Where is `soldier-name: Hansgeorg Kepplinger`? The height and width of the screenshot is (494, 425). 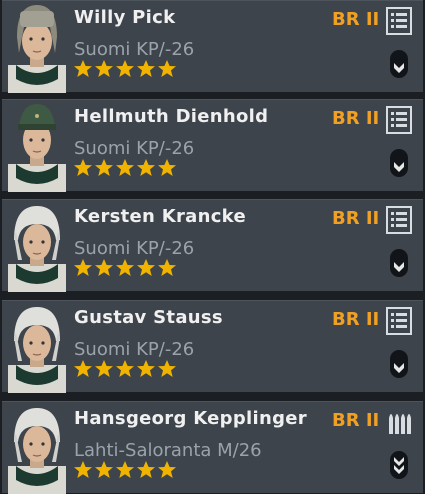
soldier-name: Hansgeorg Kepplinger is located at coordinates (190, 418).